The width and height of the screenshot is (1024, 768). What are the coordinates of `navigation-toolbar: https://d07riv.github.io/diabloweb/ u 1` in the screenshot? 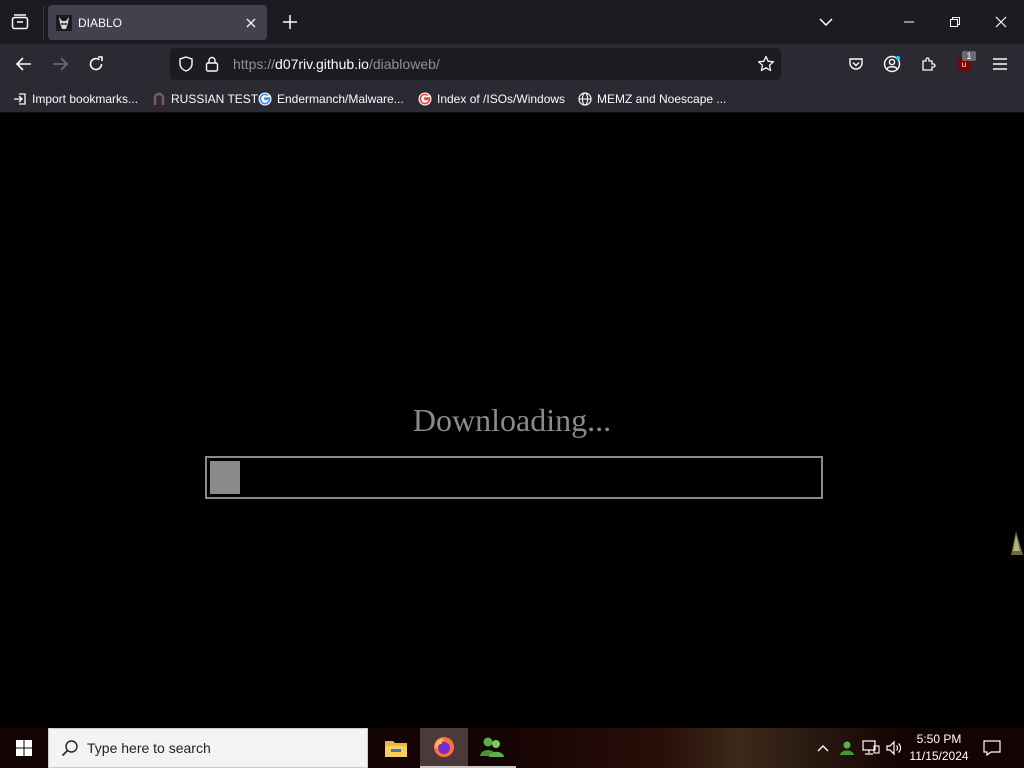 It's located at (512, 64).